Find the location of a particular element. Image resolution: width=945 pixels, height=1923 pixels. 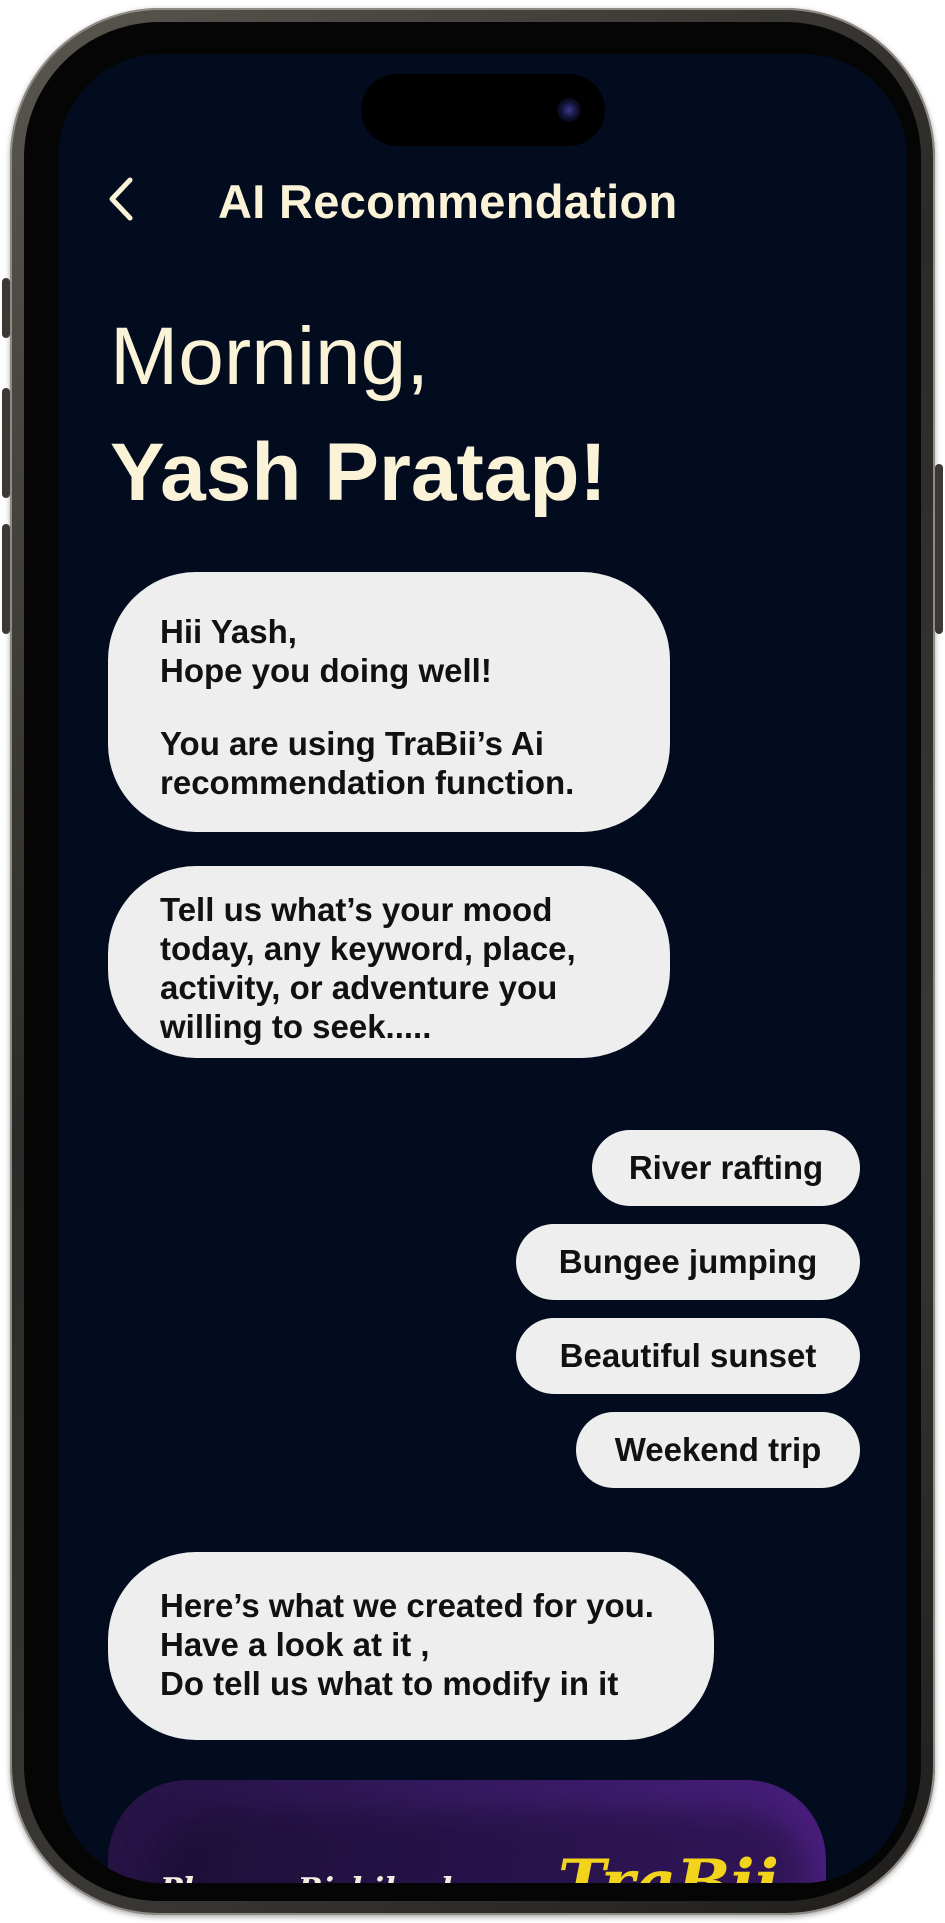

volume-up-button is located at coordinates (6, 443).